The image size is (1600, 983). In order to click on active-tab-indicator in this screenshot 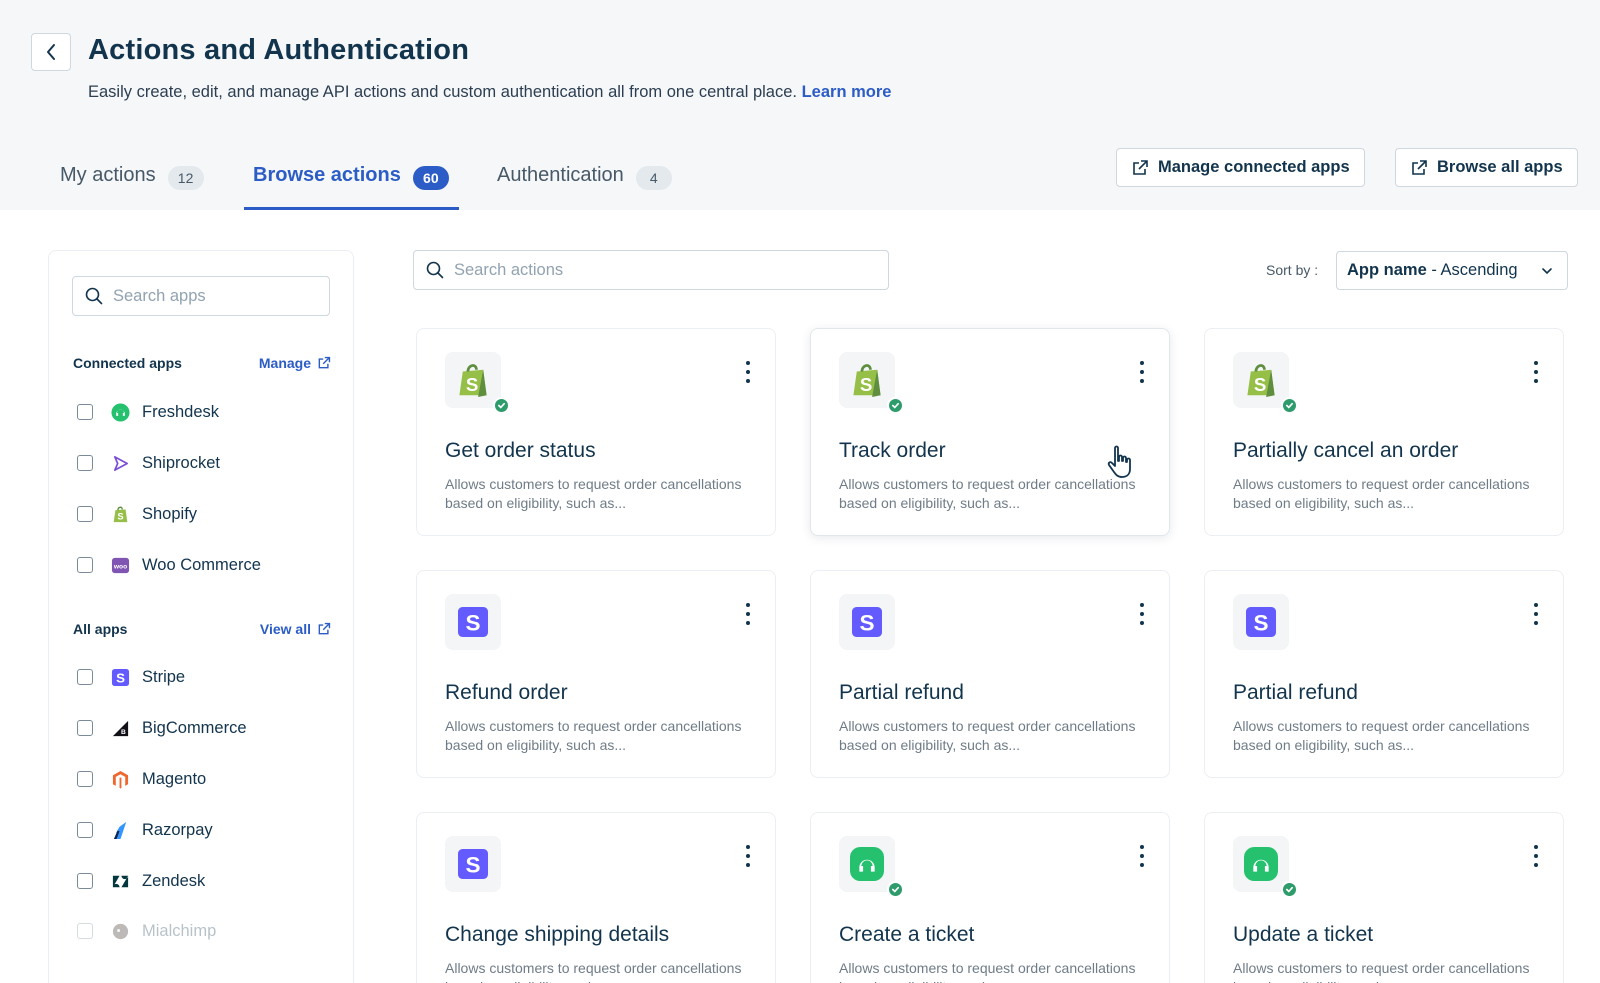, I will do `click(351, 208)`.